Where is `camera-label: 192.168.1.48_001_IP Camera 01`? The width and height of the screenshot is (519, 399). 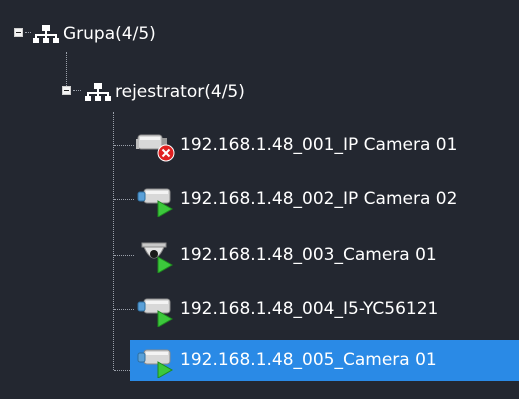
camera-label: 192.168.1.48_001_IP Camera 01 is located at coordinates (318, 145).